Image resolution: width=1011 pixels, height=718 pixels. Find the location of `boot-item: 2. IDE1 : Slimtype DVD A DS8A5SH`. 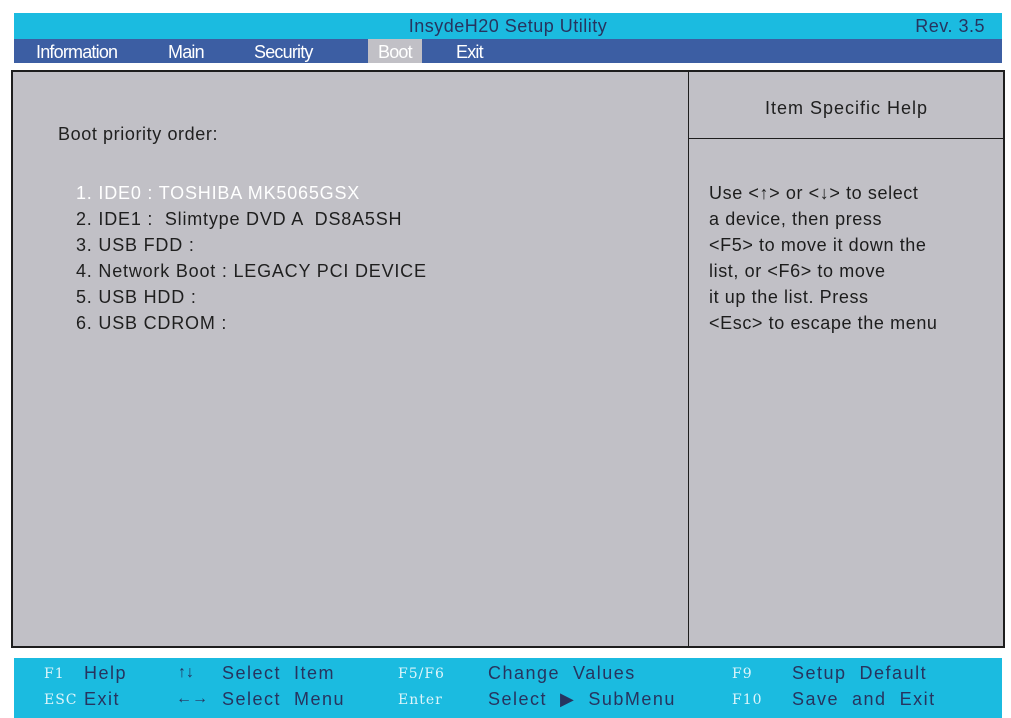

boot-item: 2. IDE1 : Slimtype DVD A DS8A5SH is located at coordinates (251, 219).